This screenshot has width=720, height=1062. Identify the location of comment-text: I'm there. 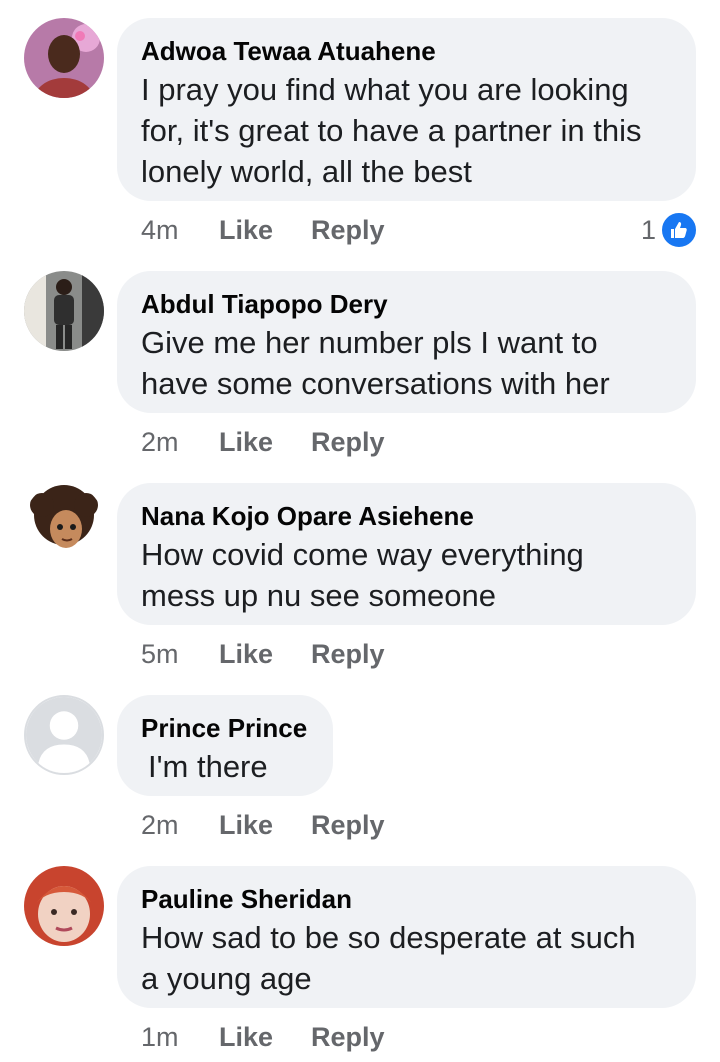
(208, 766).